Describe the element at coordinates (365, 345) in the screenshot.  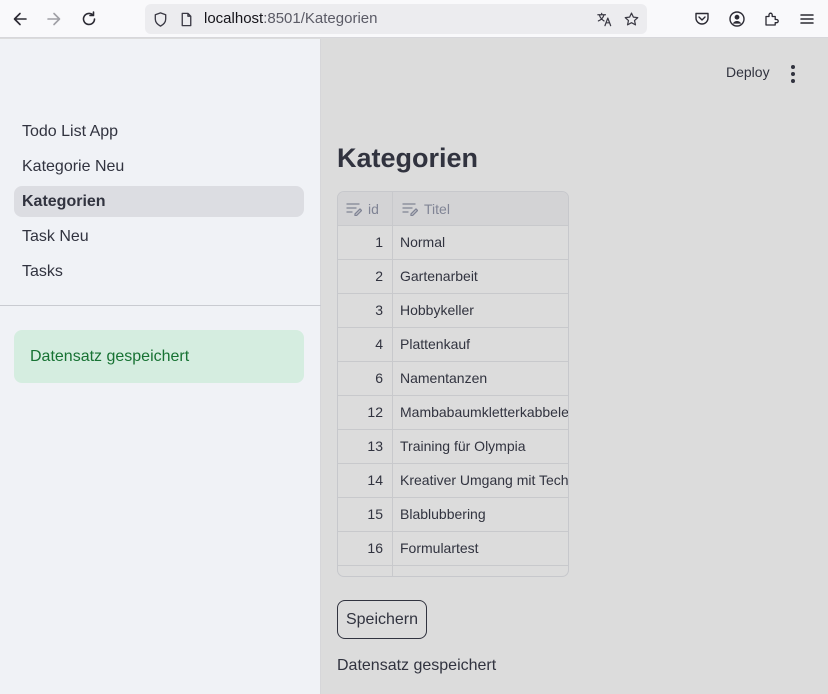
I see `cell-id: 4` at that location.